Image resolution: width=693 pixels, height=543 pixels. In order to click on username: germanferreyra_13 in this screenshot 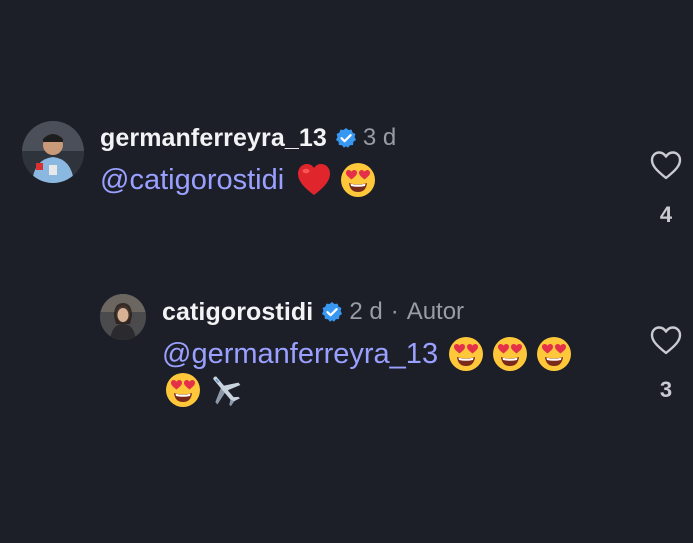, I will do `click(213, 138)`.